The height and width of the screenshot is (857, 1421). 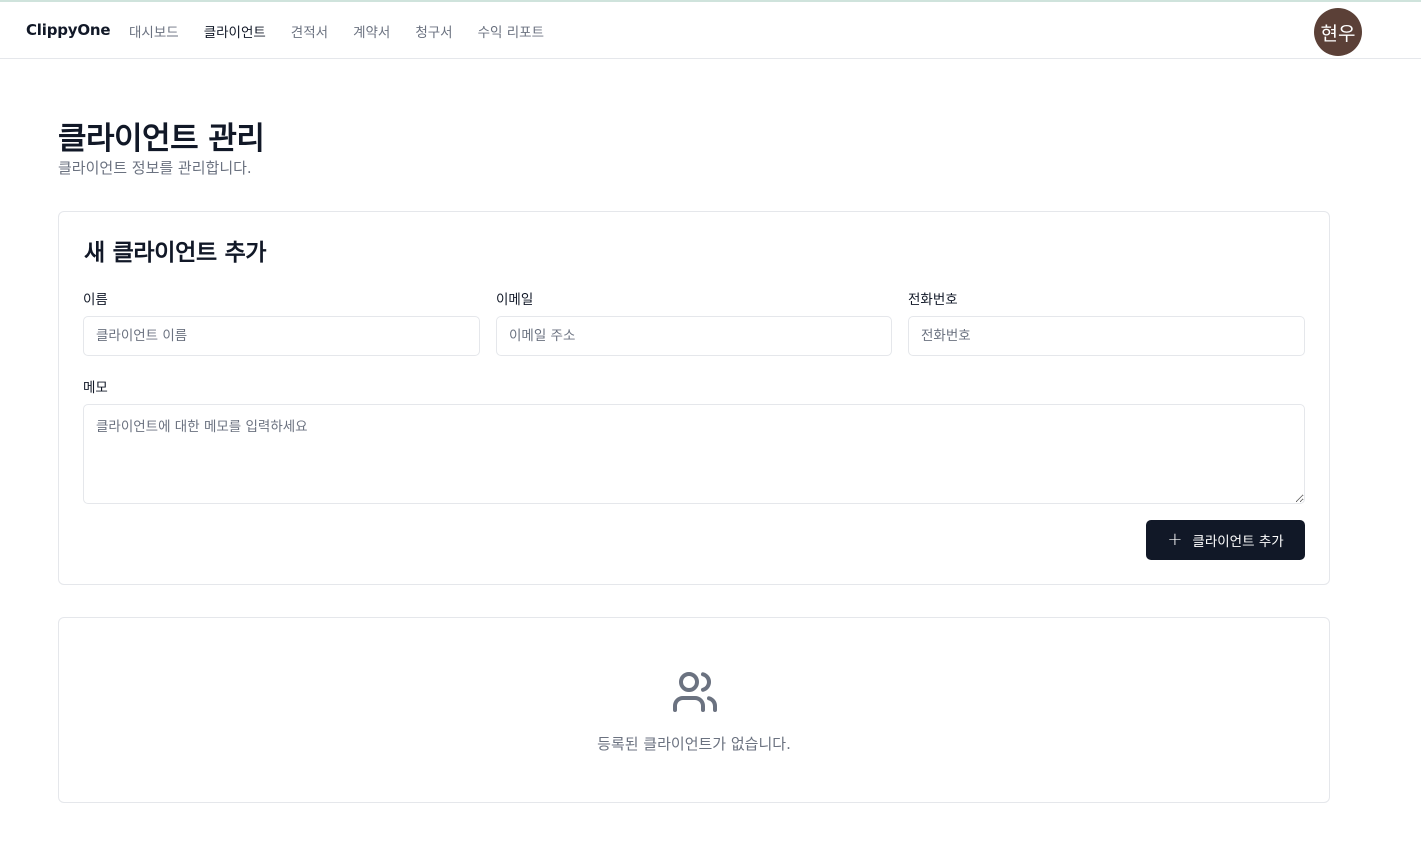 What do you see at coordinates (694, 336) in the screenshot?
I see `email-input` at bounding box center [694, 336].